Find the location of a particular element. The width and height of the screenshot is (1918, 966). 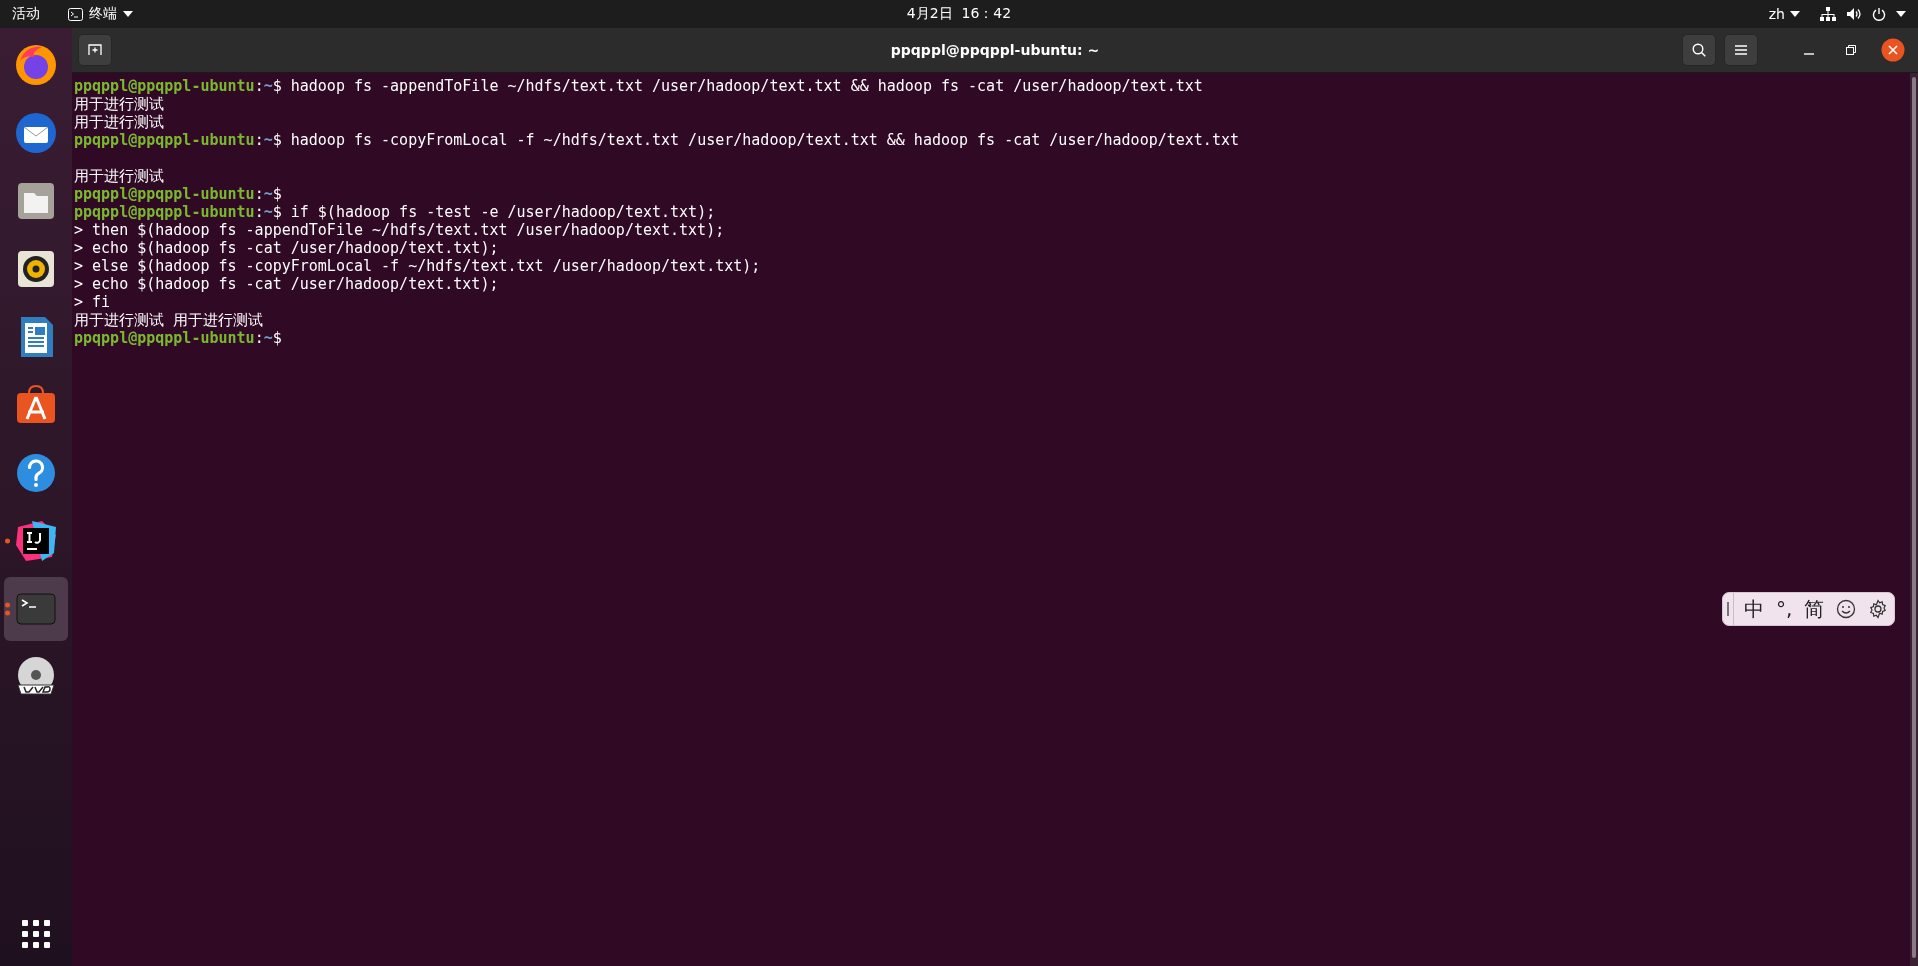

search-icon is located at coordinates (1699, 50).